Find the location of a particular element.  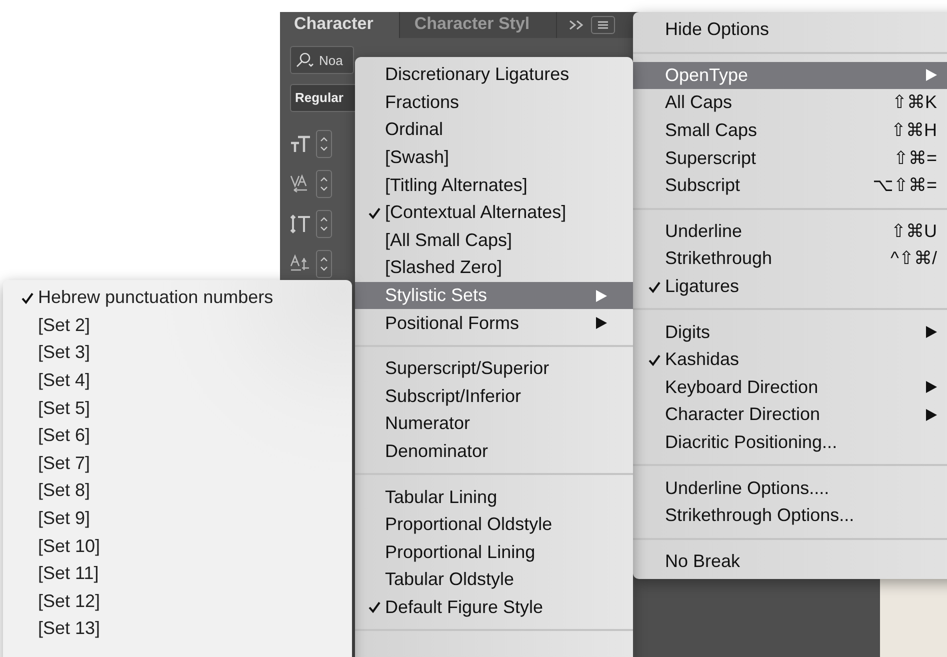

menu-item: No Break is located at coordinates (790, 562).